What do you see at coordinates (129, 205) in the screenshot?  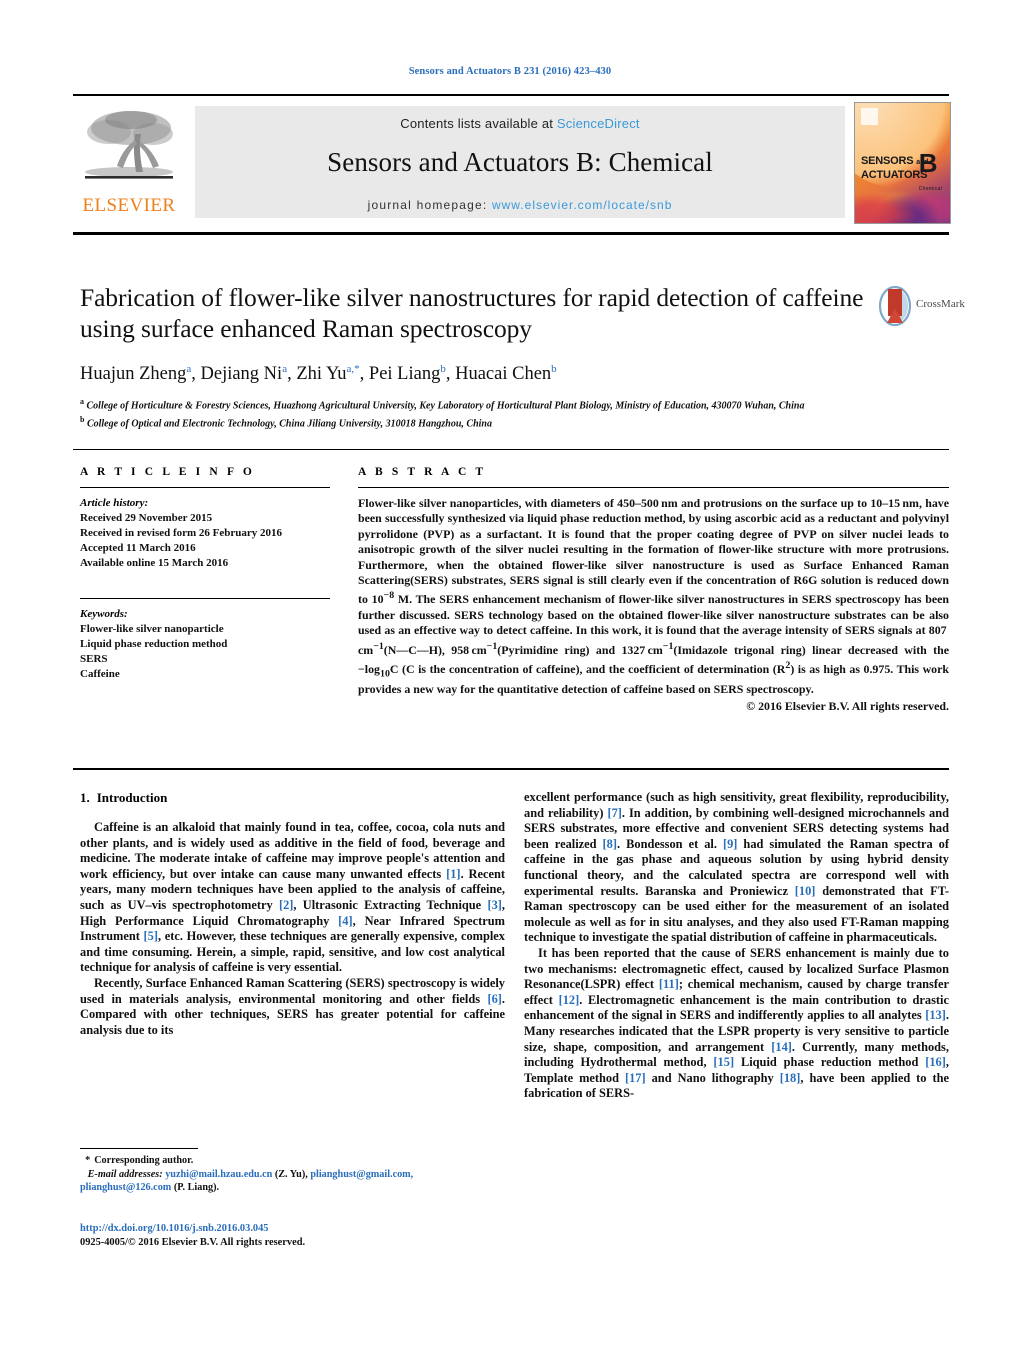 I see `elsevier-wordmark: ELSEVIER` at bounding box center [129, 205].